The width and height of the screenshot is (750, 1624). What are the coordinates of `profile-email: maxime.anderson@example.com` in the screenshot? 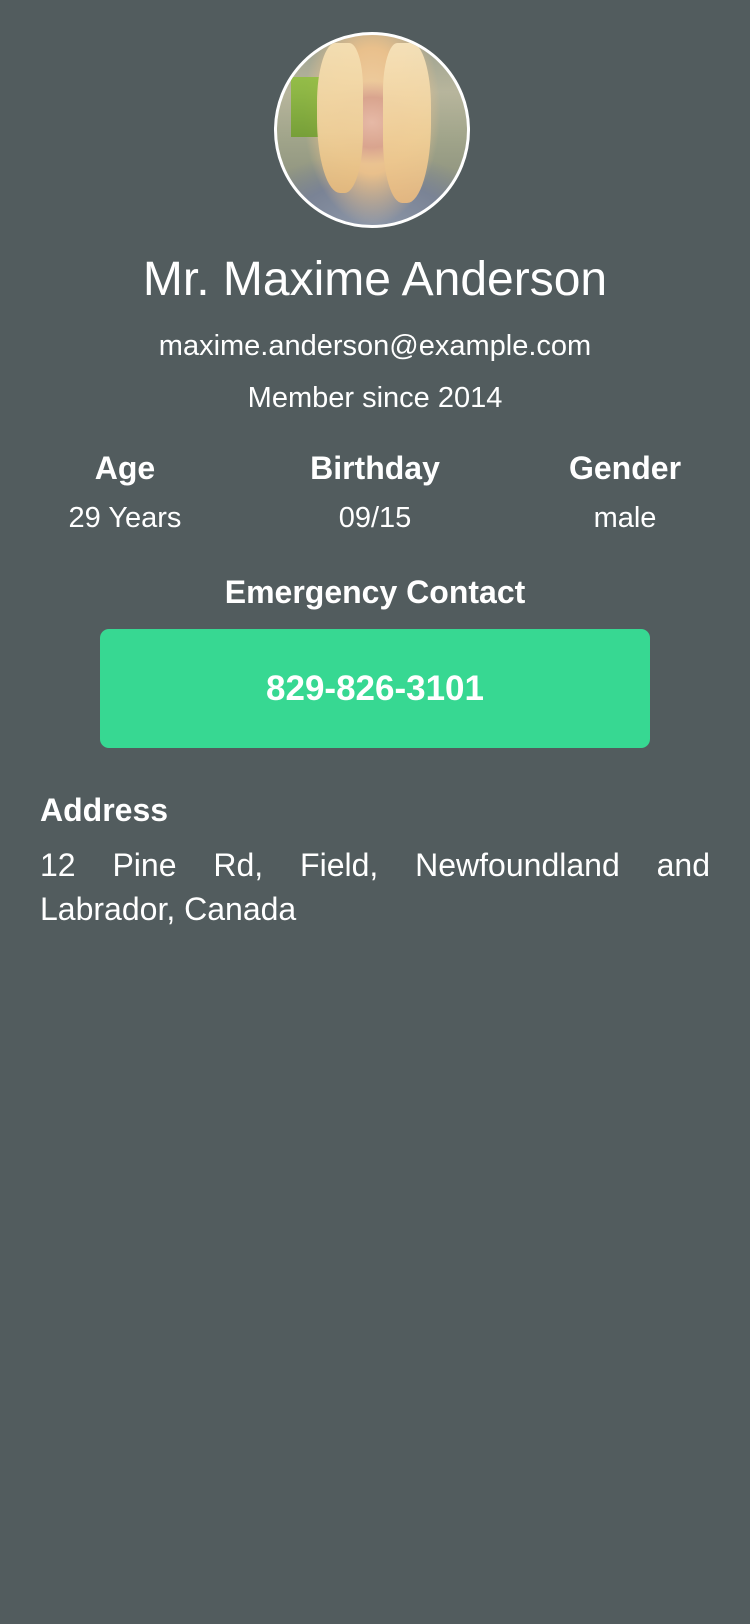 It's located at (375, 346).